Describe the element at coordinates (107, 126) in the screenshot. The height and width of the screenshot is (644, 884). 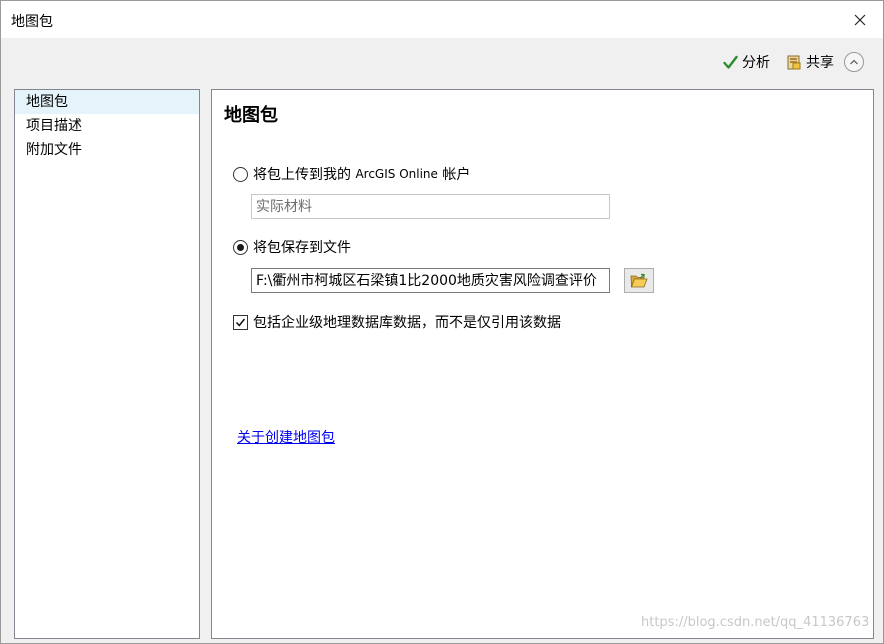
I see `sidebar-item-item-description: 项目描述` at that location.